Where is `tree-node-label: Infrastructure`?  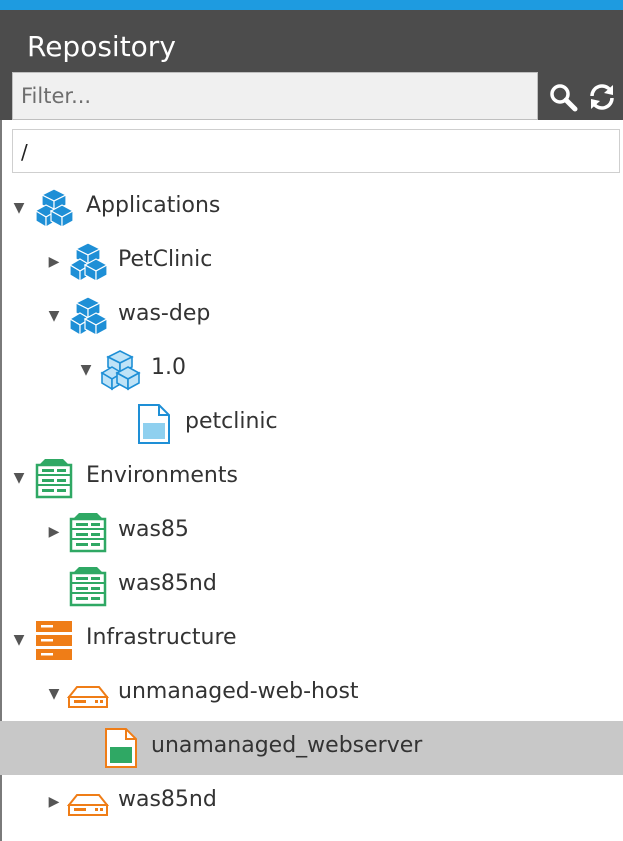 tree-node-label: Infrastructure is located at coordinates (161, 637).